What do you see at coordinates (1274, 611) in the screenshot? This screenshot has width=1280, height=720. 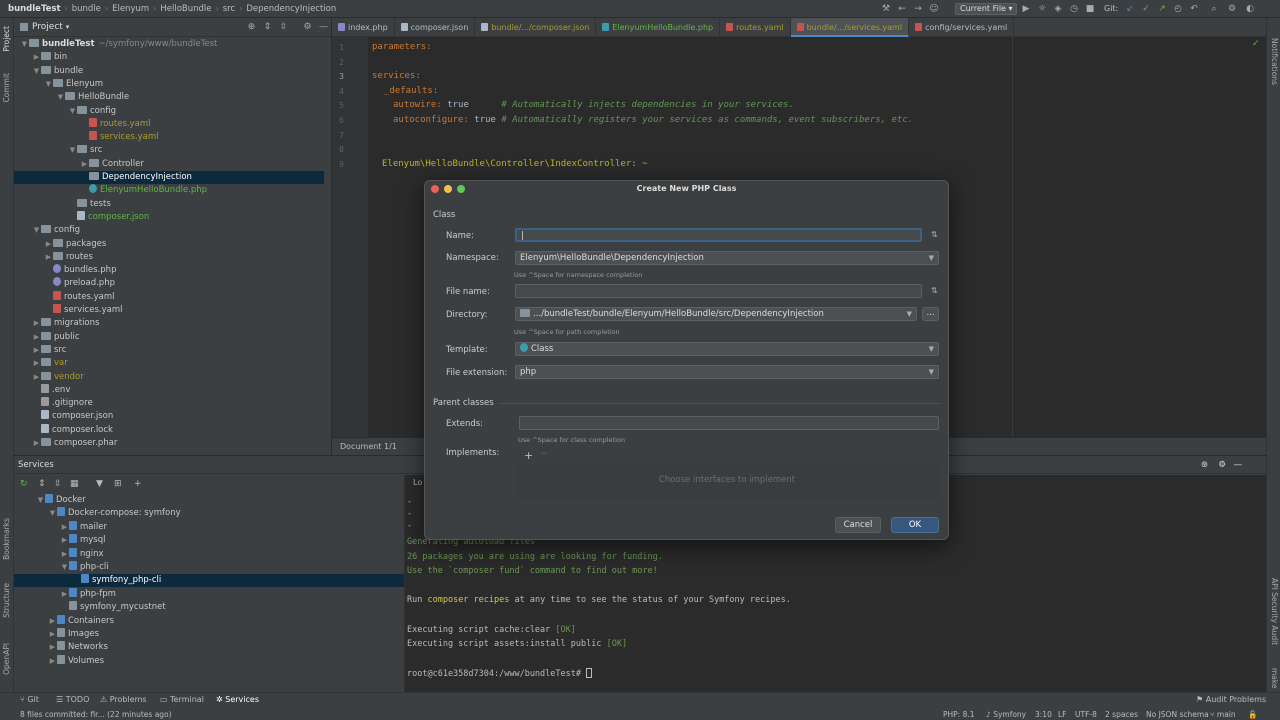 I see `api-audit-tool-button: API Security Audit` at bounding box center [1274, 611].